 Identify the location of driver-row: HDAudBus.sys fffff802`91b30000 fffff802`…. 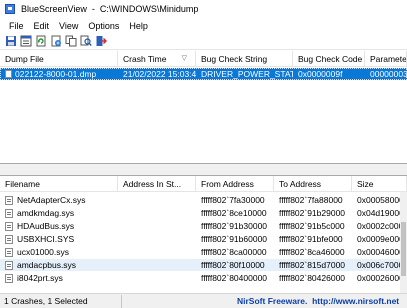
(203, 226).